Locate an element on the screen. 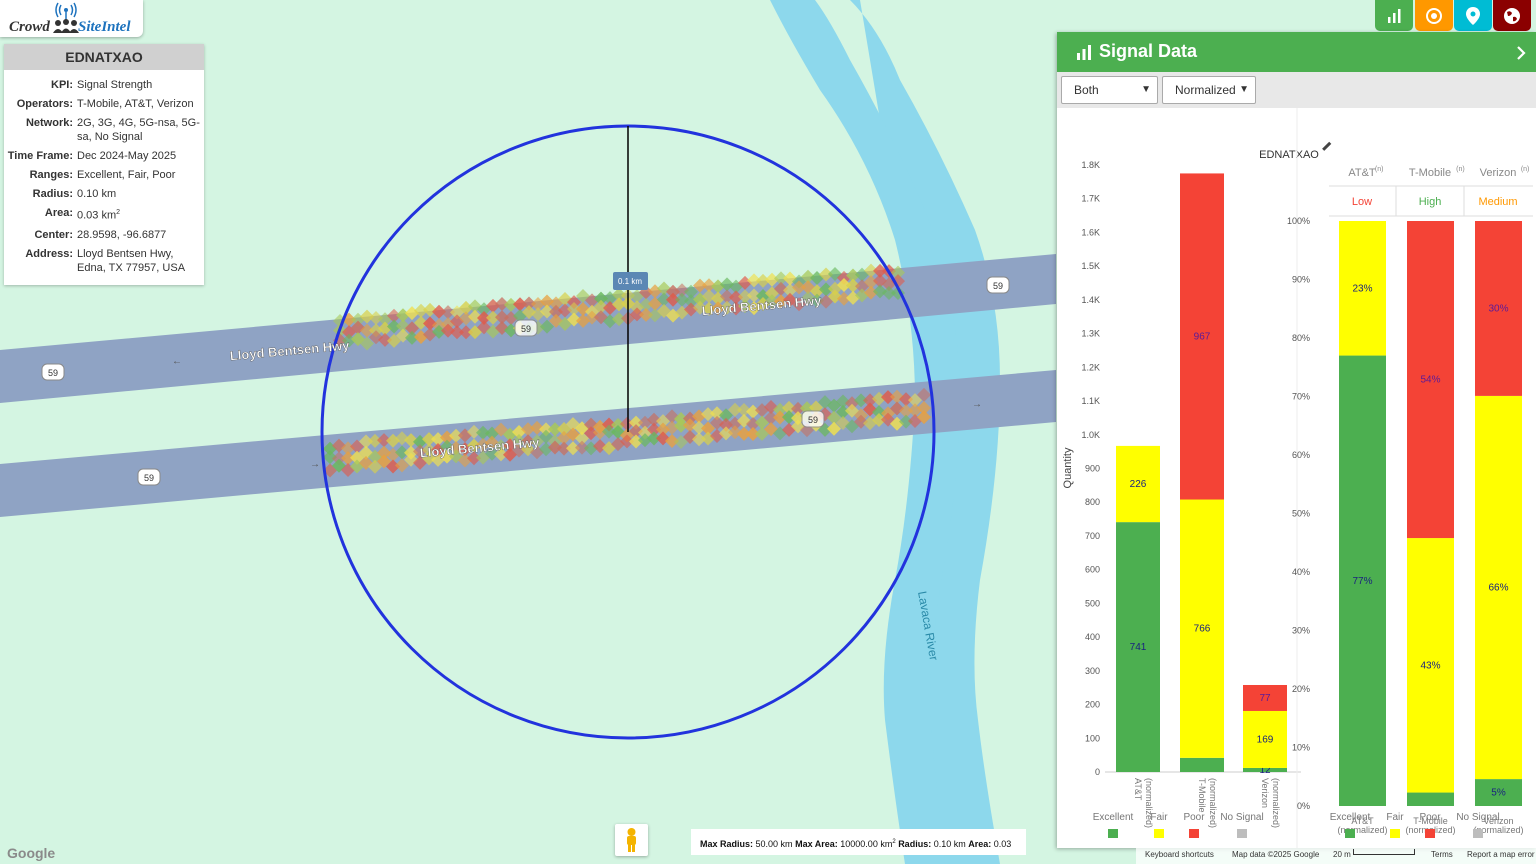 Image resolution: width=1536 pixels, height=864 pixels. bar-data-label: 169 is located at coordinates (1265, 739).